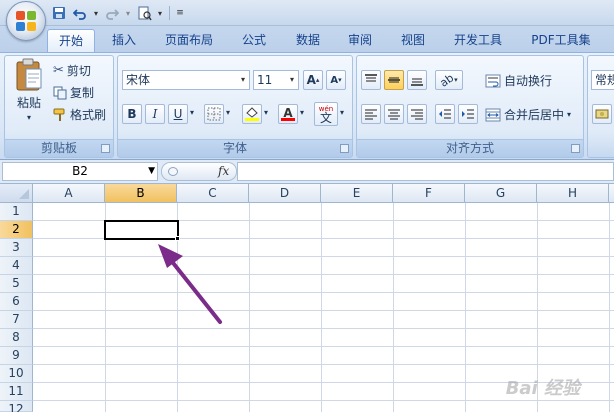 This screenshot has width=614, height=412. Describe the element at coordinates (501, 193) in the screenshot. I see `column-header-g: G` at that location.